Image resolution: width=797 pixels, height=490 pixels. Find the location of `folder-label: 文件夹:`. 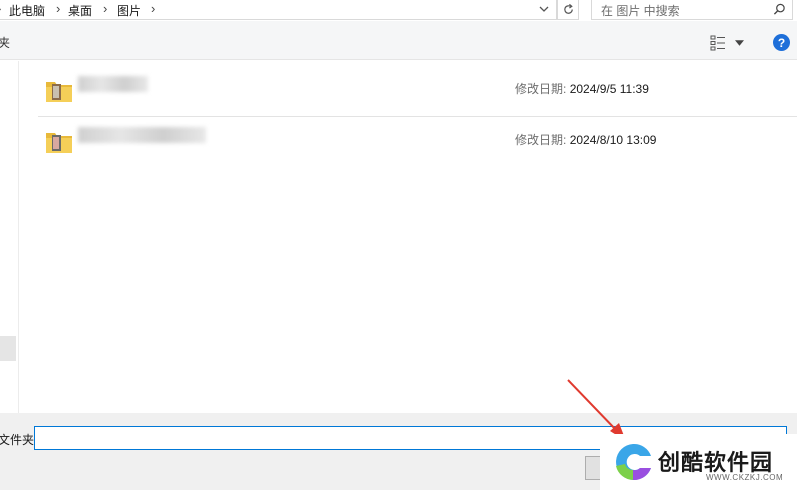

folder-label: 文件夹: is located at coordinates (19, 440).